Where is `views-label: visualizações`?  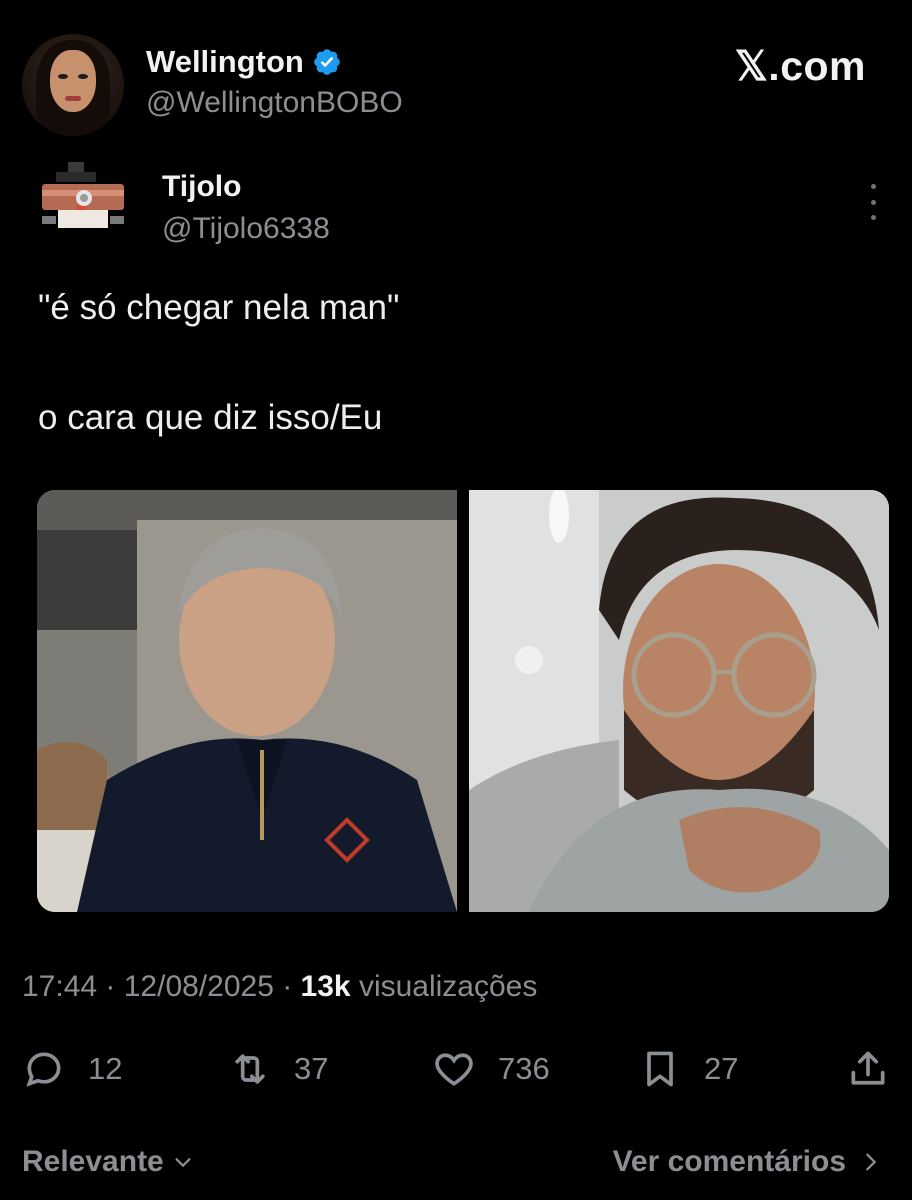 views-label: visualizações is located at coordinates (444, 986).